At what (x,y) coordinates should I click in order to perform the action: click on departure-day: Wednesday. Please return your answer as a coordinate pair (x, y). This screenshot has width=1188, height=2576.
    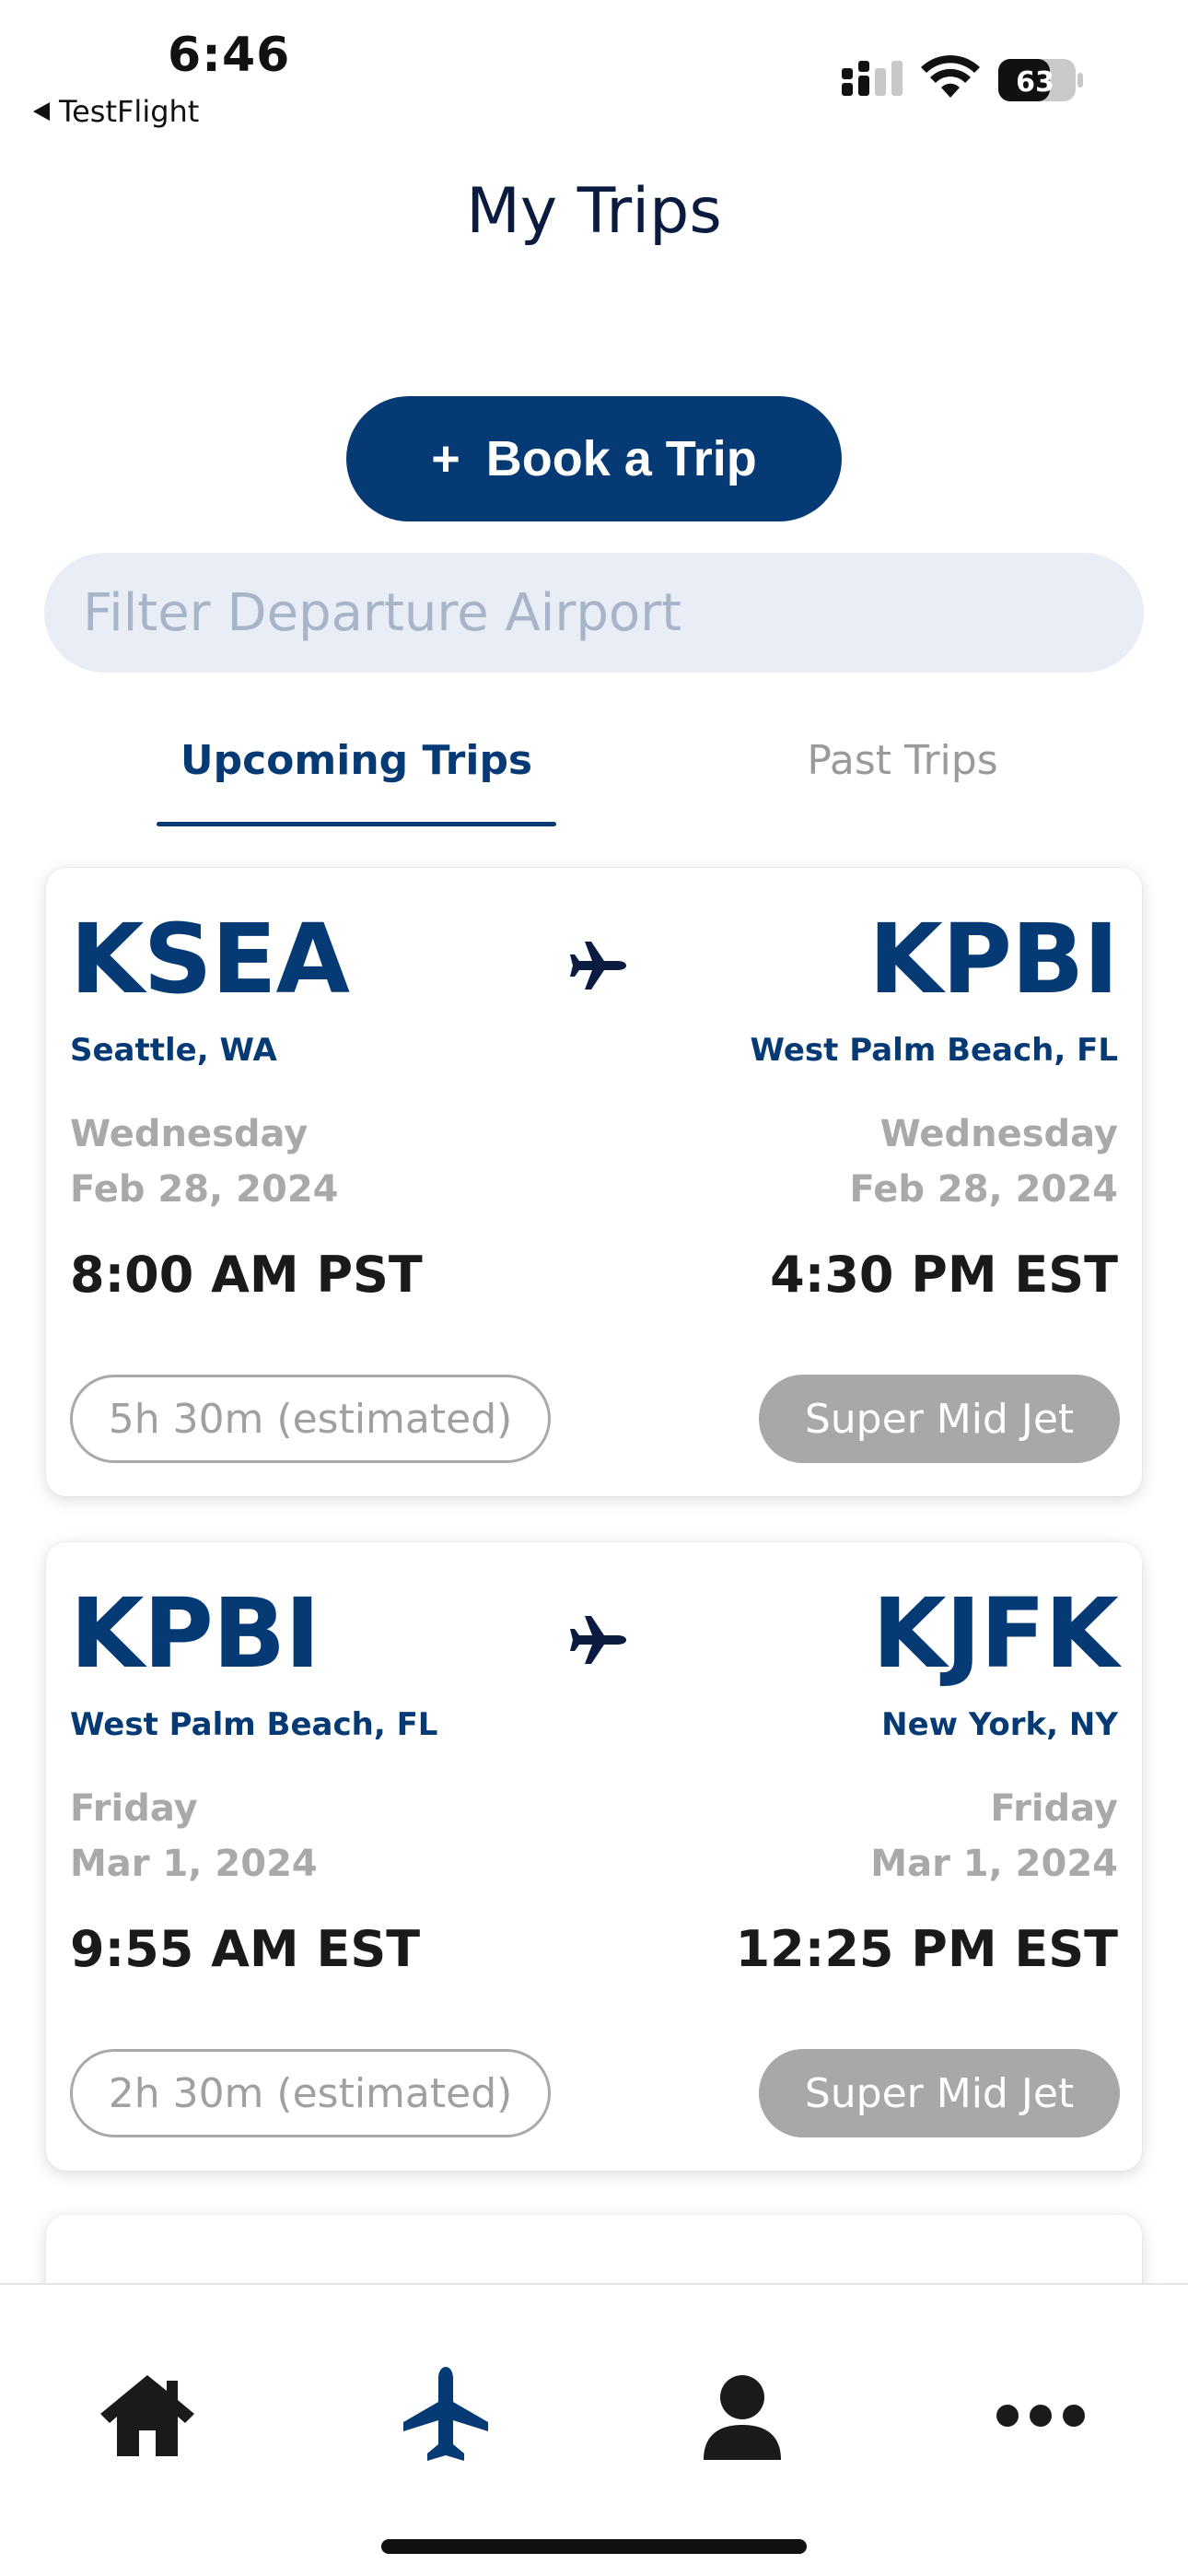
    Looking at the image, I should click on (189, 1134).